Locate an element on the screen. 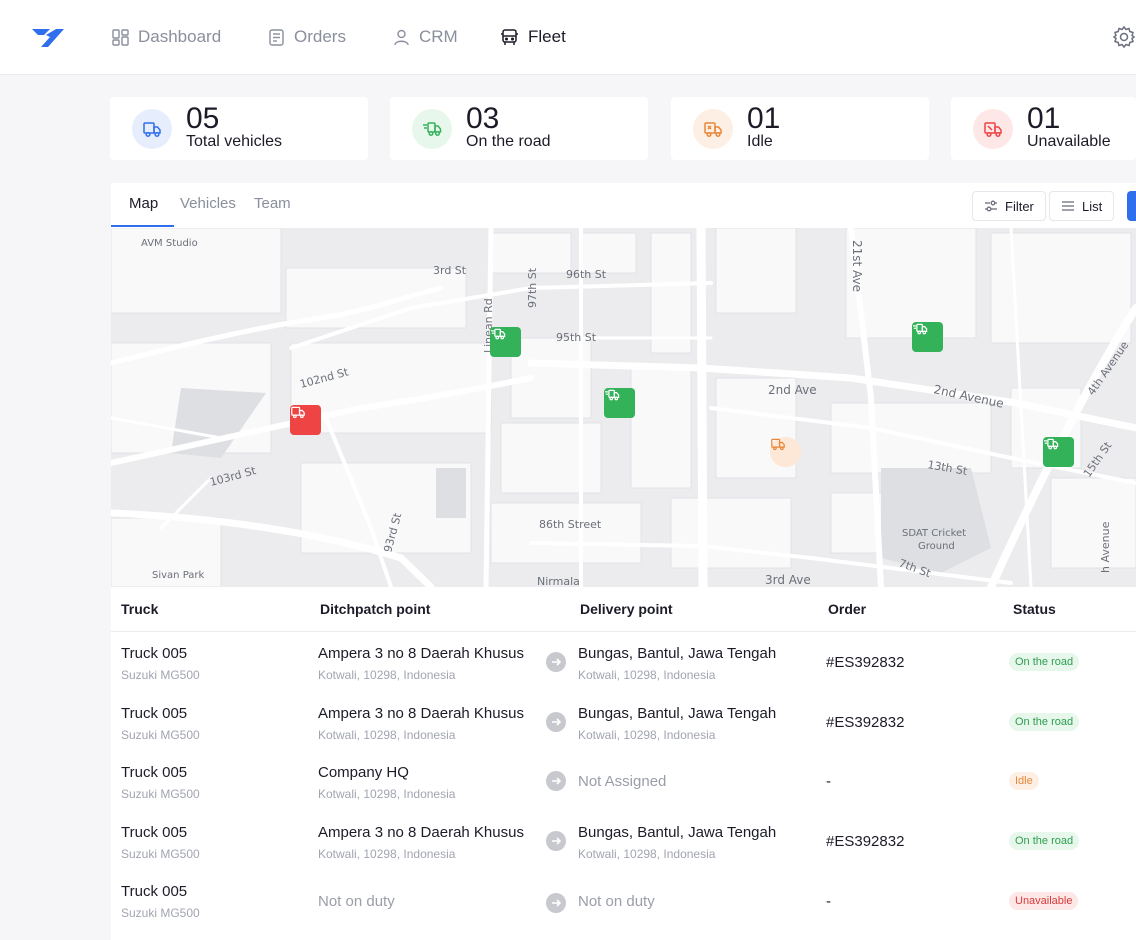 This screenshot has width=1136, height=940. nav-fleet-label: Fleet is located at coordinates (547, 36).